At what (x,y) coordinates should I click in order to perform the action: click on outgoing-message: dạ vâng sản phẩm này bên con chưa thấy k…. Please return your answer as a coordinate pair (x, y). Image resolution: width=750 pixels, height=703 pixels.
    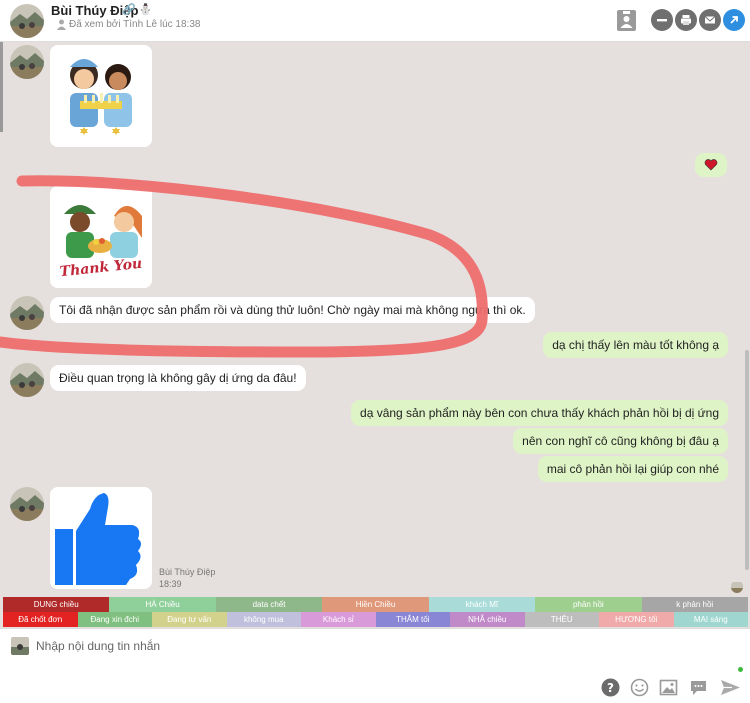
    Looking at the image, I should click on (539, 413).